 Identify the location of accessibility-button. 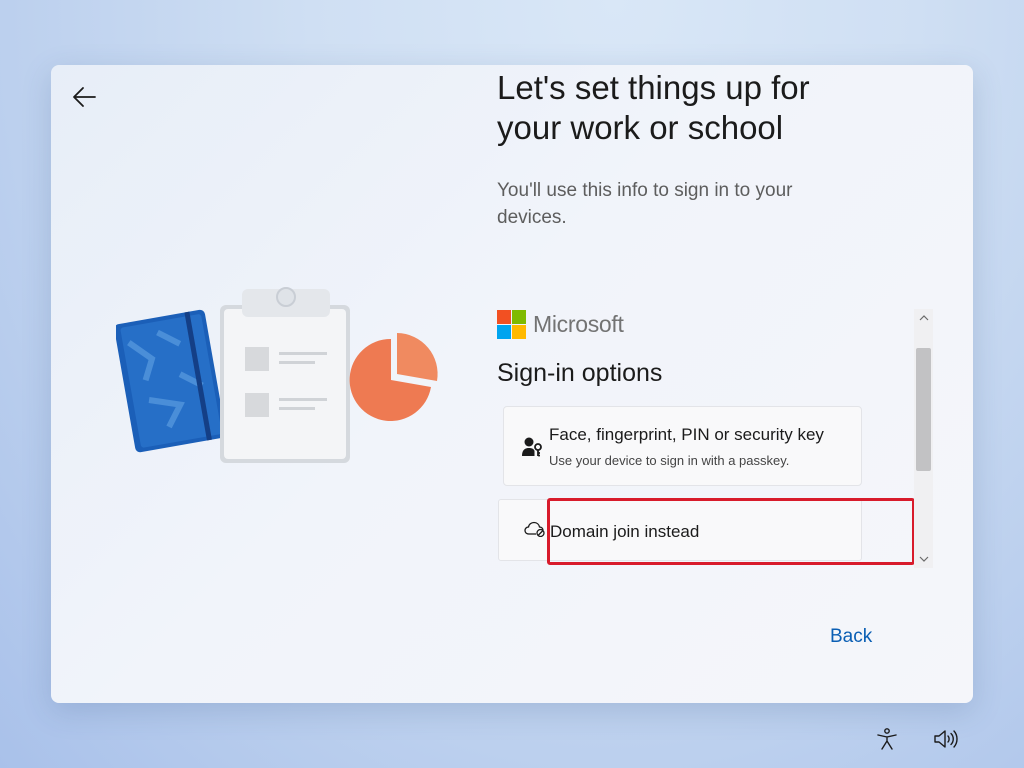
(887, 739).